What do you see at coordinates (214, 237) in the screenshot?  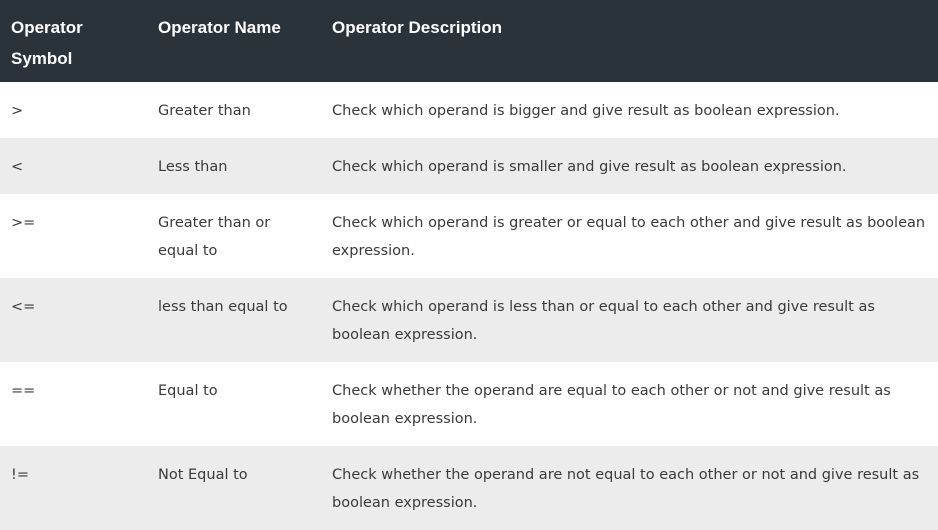 I see `cell-name: Greater than or equal to` at bounding box center [214, 237].